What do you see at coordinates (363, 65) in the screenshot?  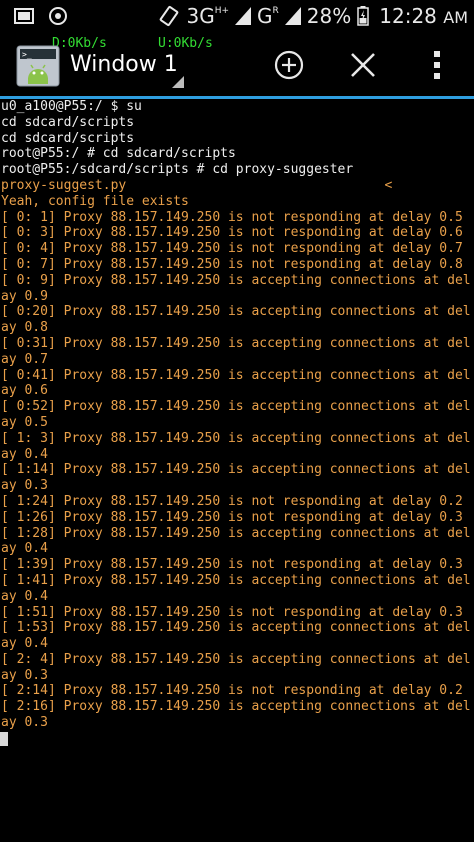 I see `close-window-icon` at bounding box center [363, 65].